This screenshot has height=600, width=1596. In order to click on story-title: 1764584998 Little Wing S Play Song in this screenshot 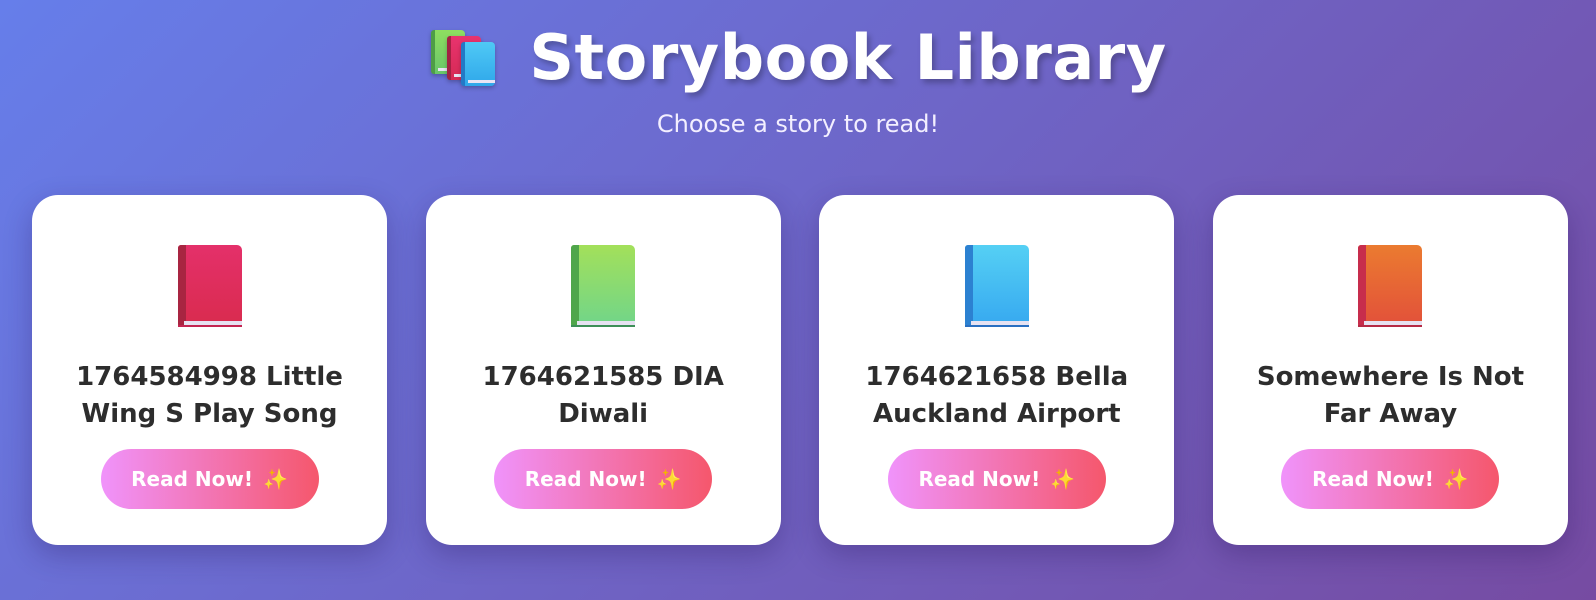, I will do `click(209, 395)`.